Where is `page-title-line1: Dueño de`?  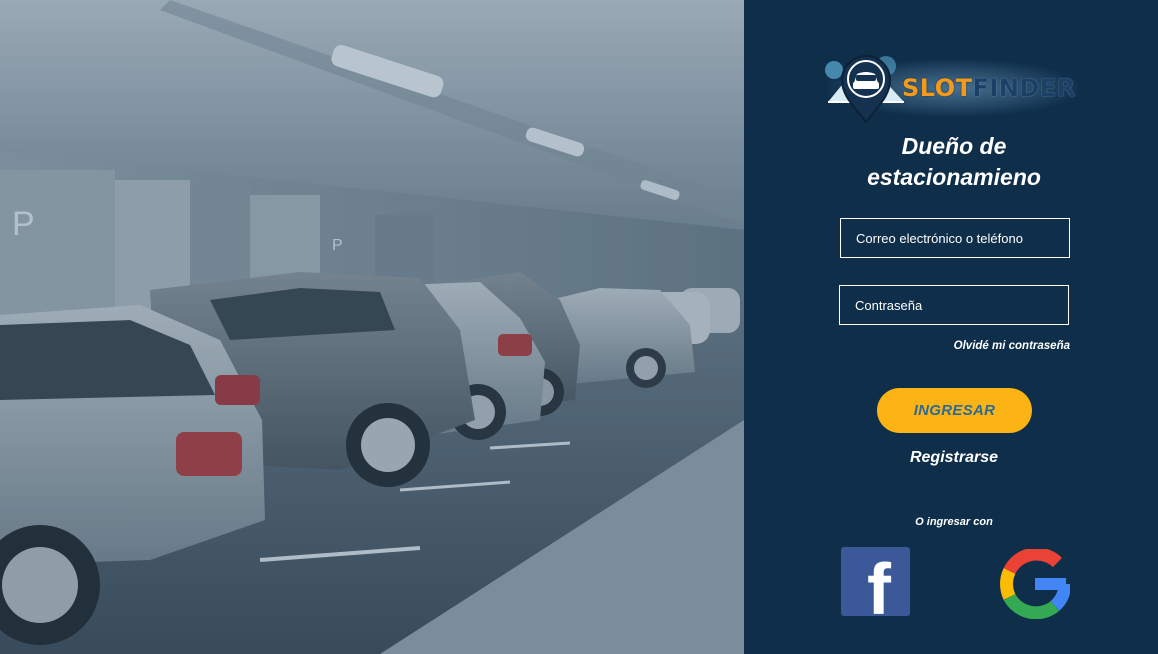
page-title-line1: Dueño de is located at coordinates (954, 146).